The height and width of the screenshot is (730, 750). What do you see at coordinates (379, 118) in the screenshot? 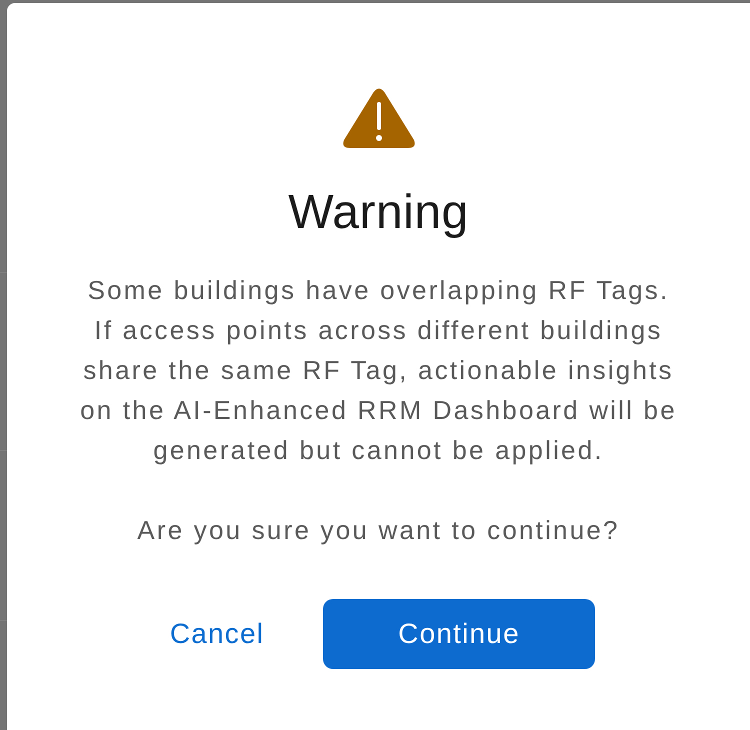
I see `warning-icon` at bounding box center [379, 118].